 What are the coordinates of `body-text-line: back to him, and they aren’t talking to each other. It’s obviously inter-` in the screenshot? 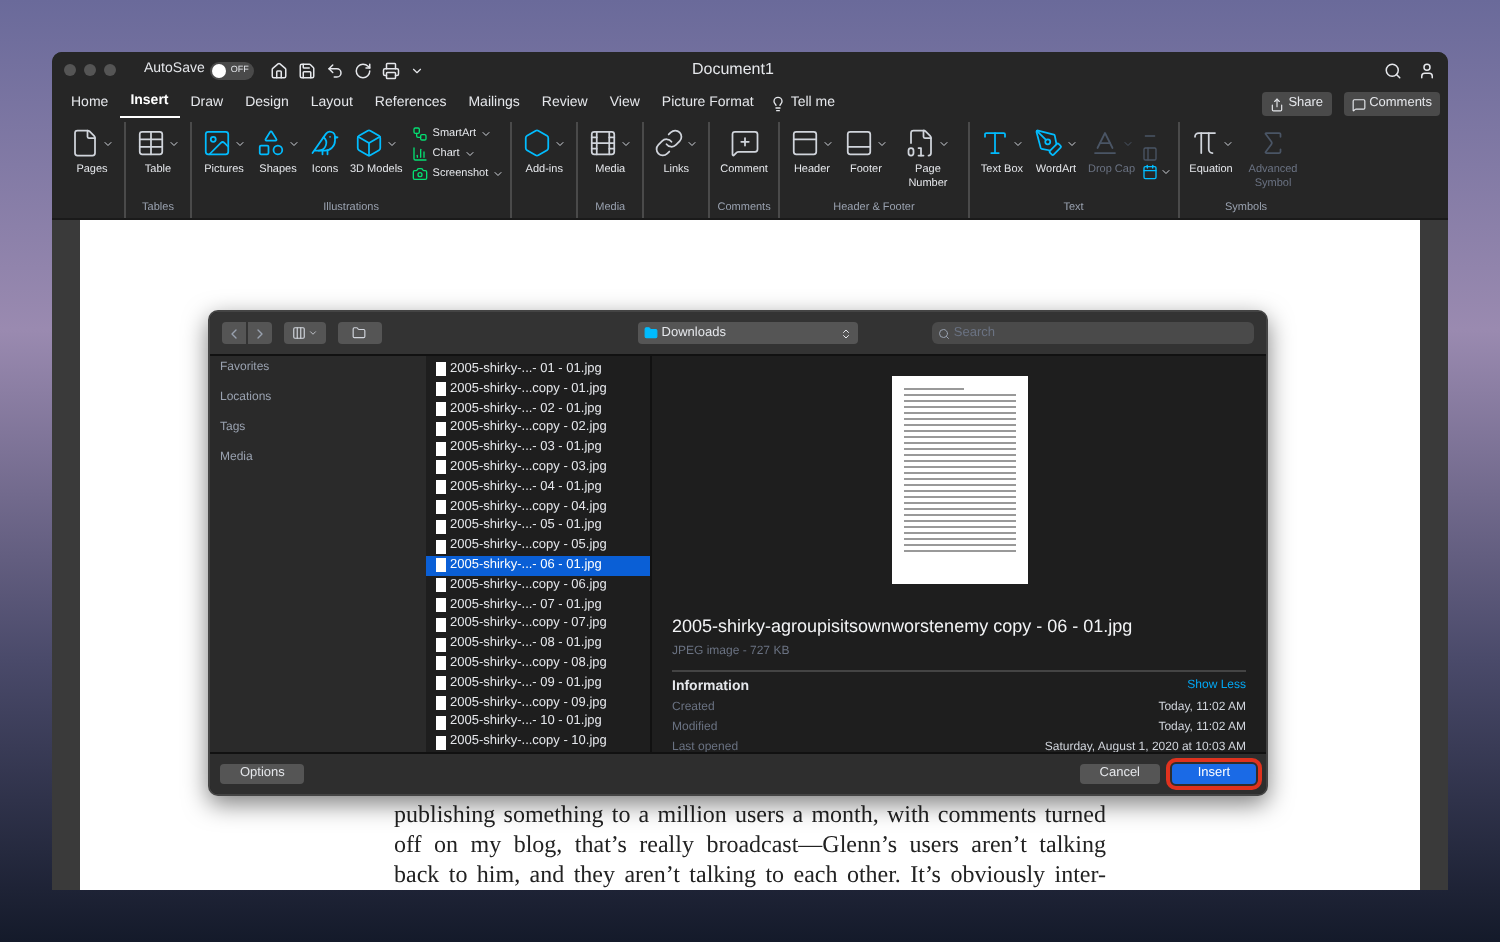 It's located at (750, 875).